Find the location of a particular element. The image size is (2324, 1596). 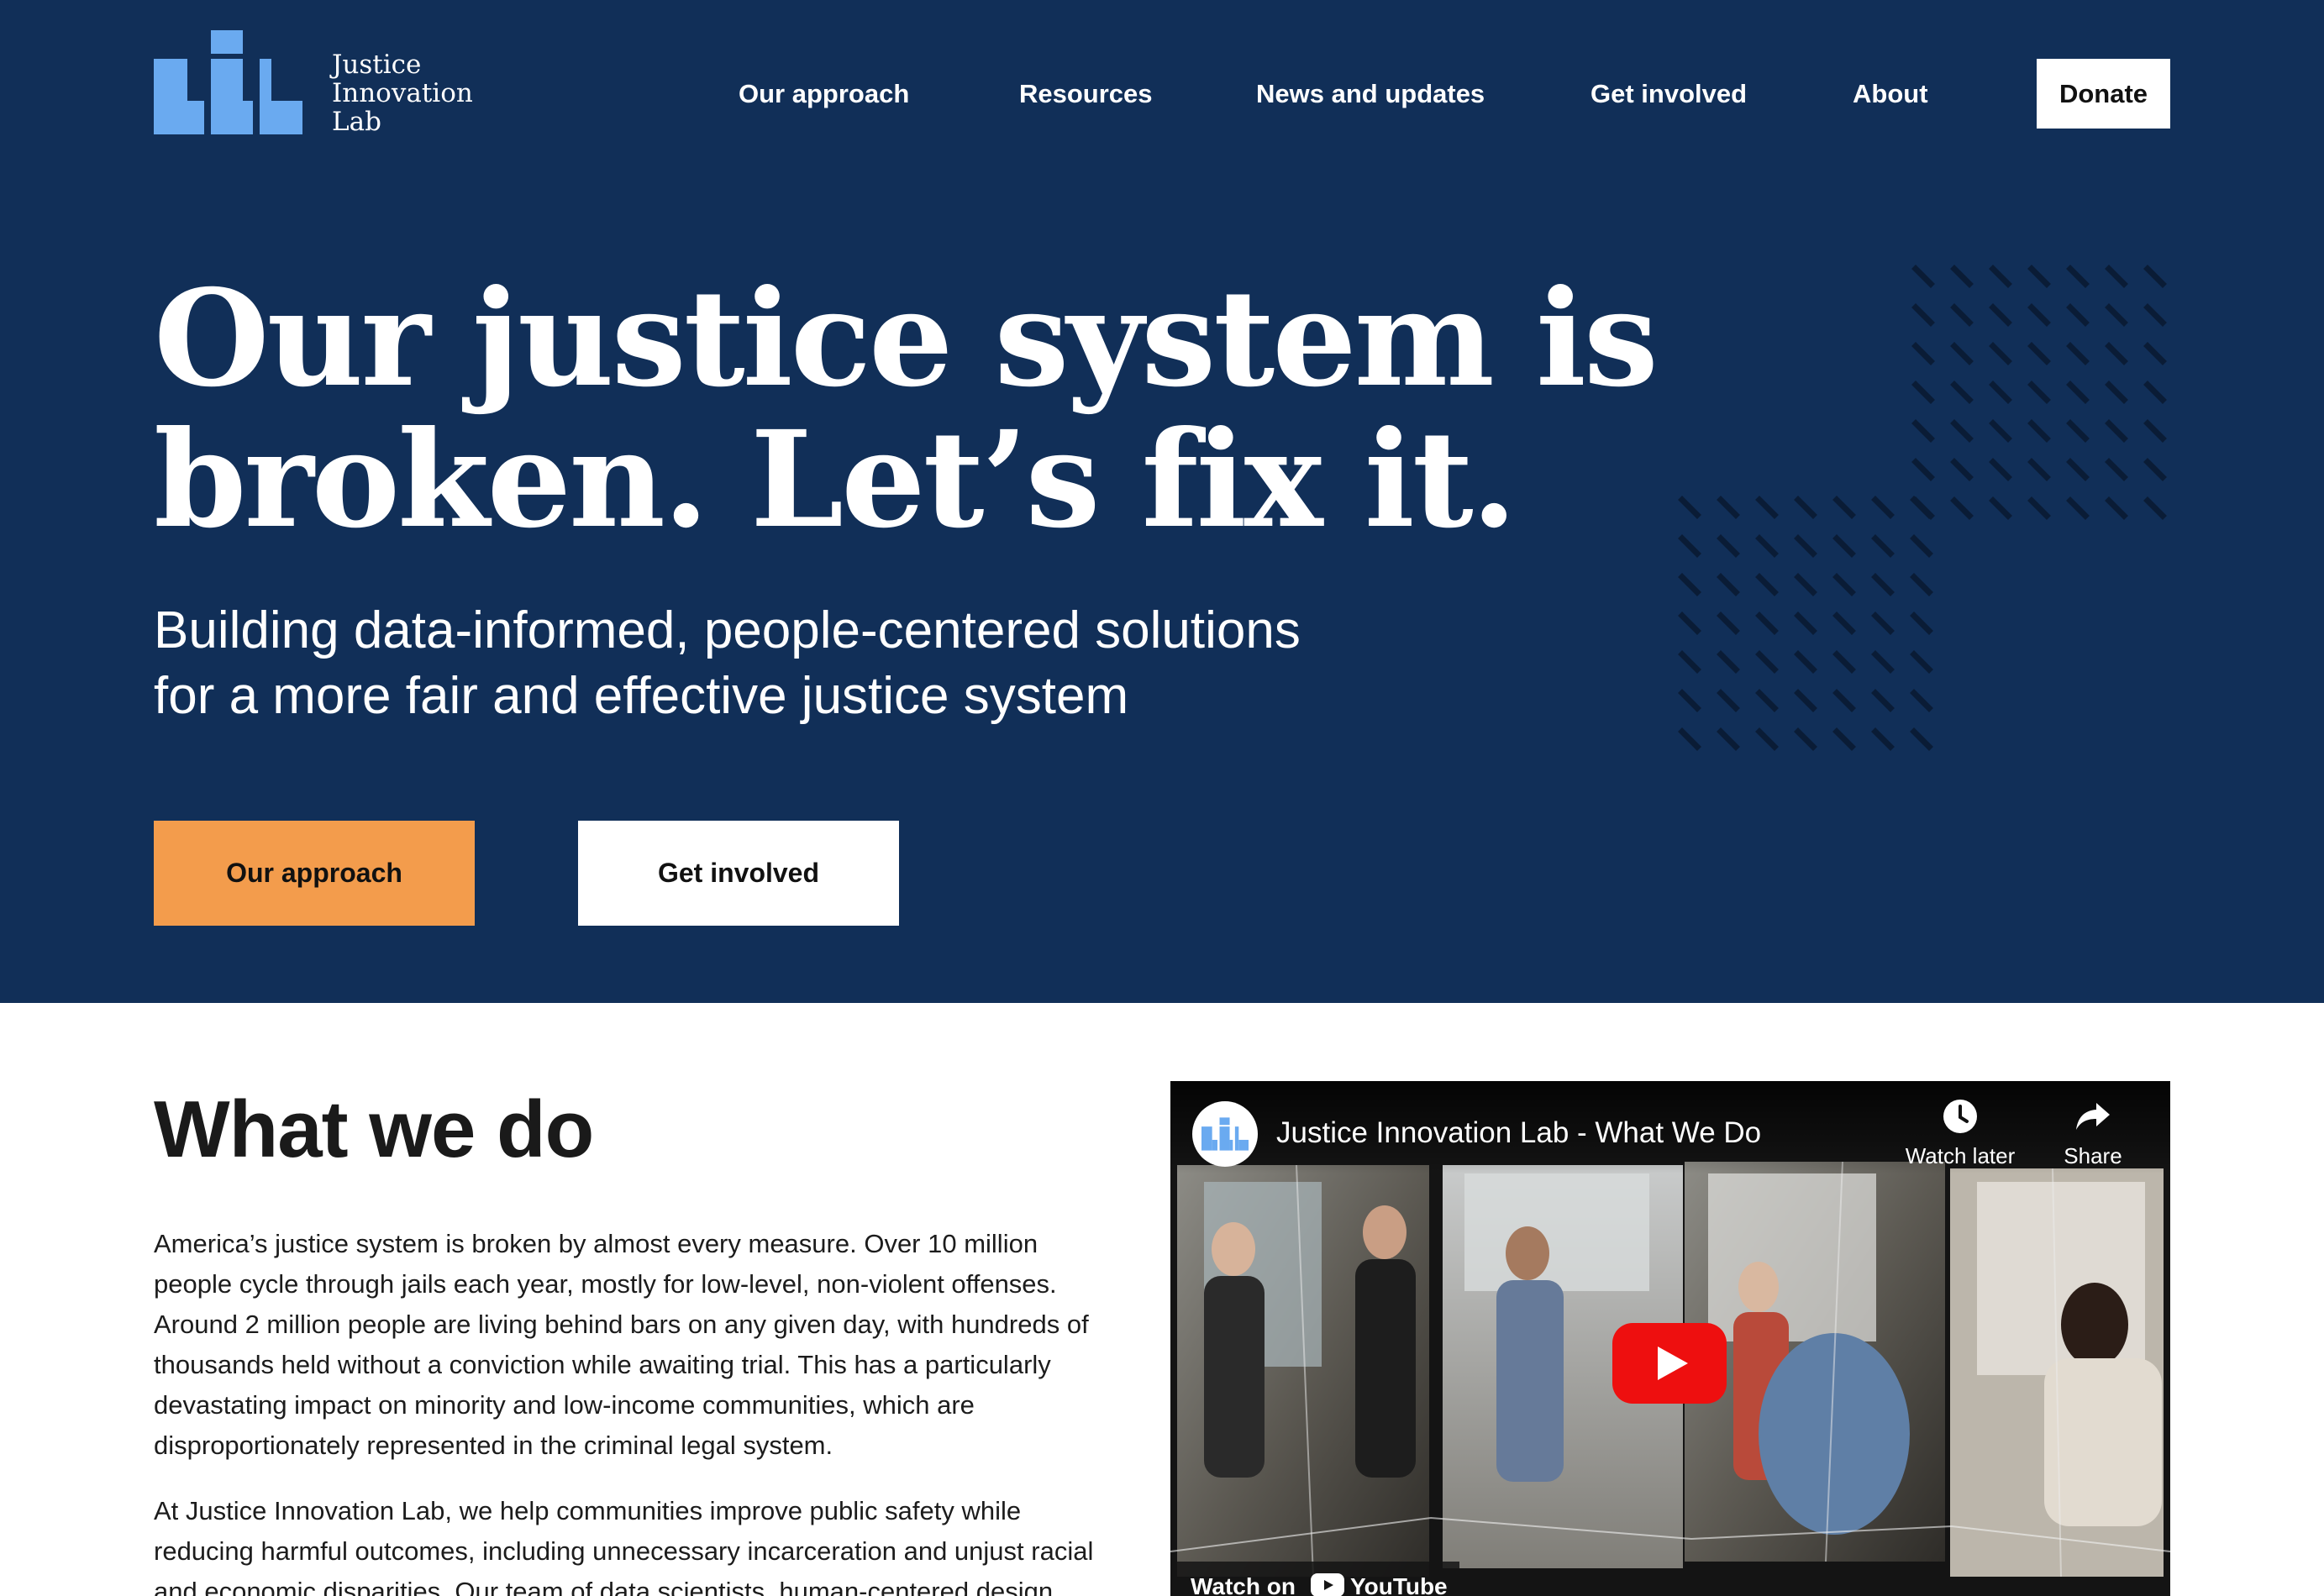

nav-item-about: About is located at coordinates (1890, 94).